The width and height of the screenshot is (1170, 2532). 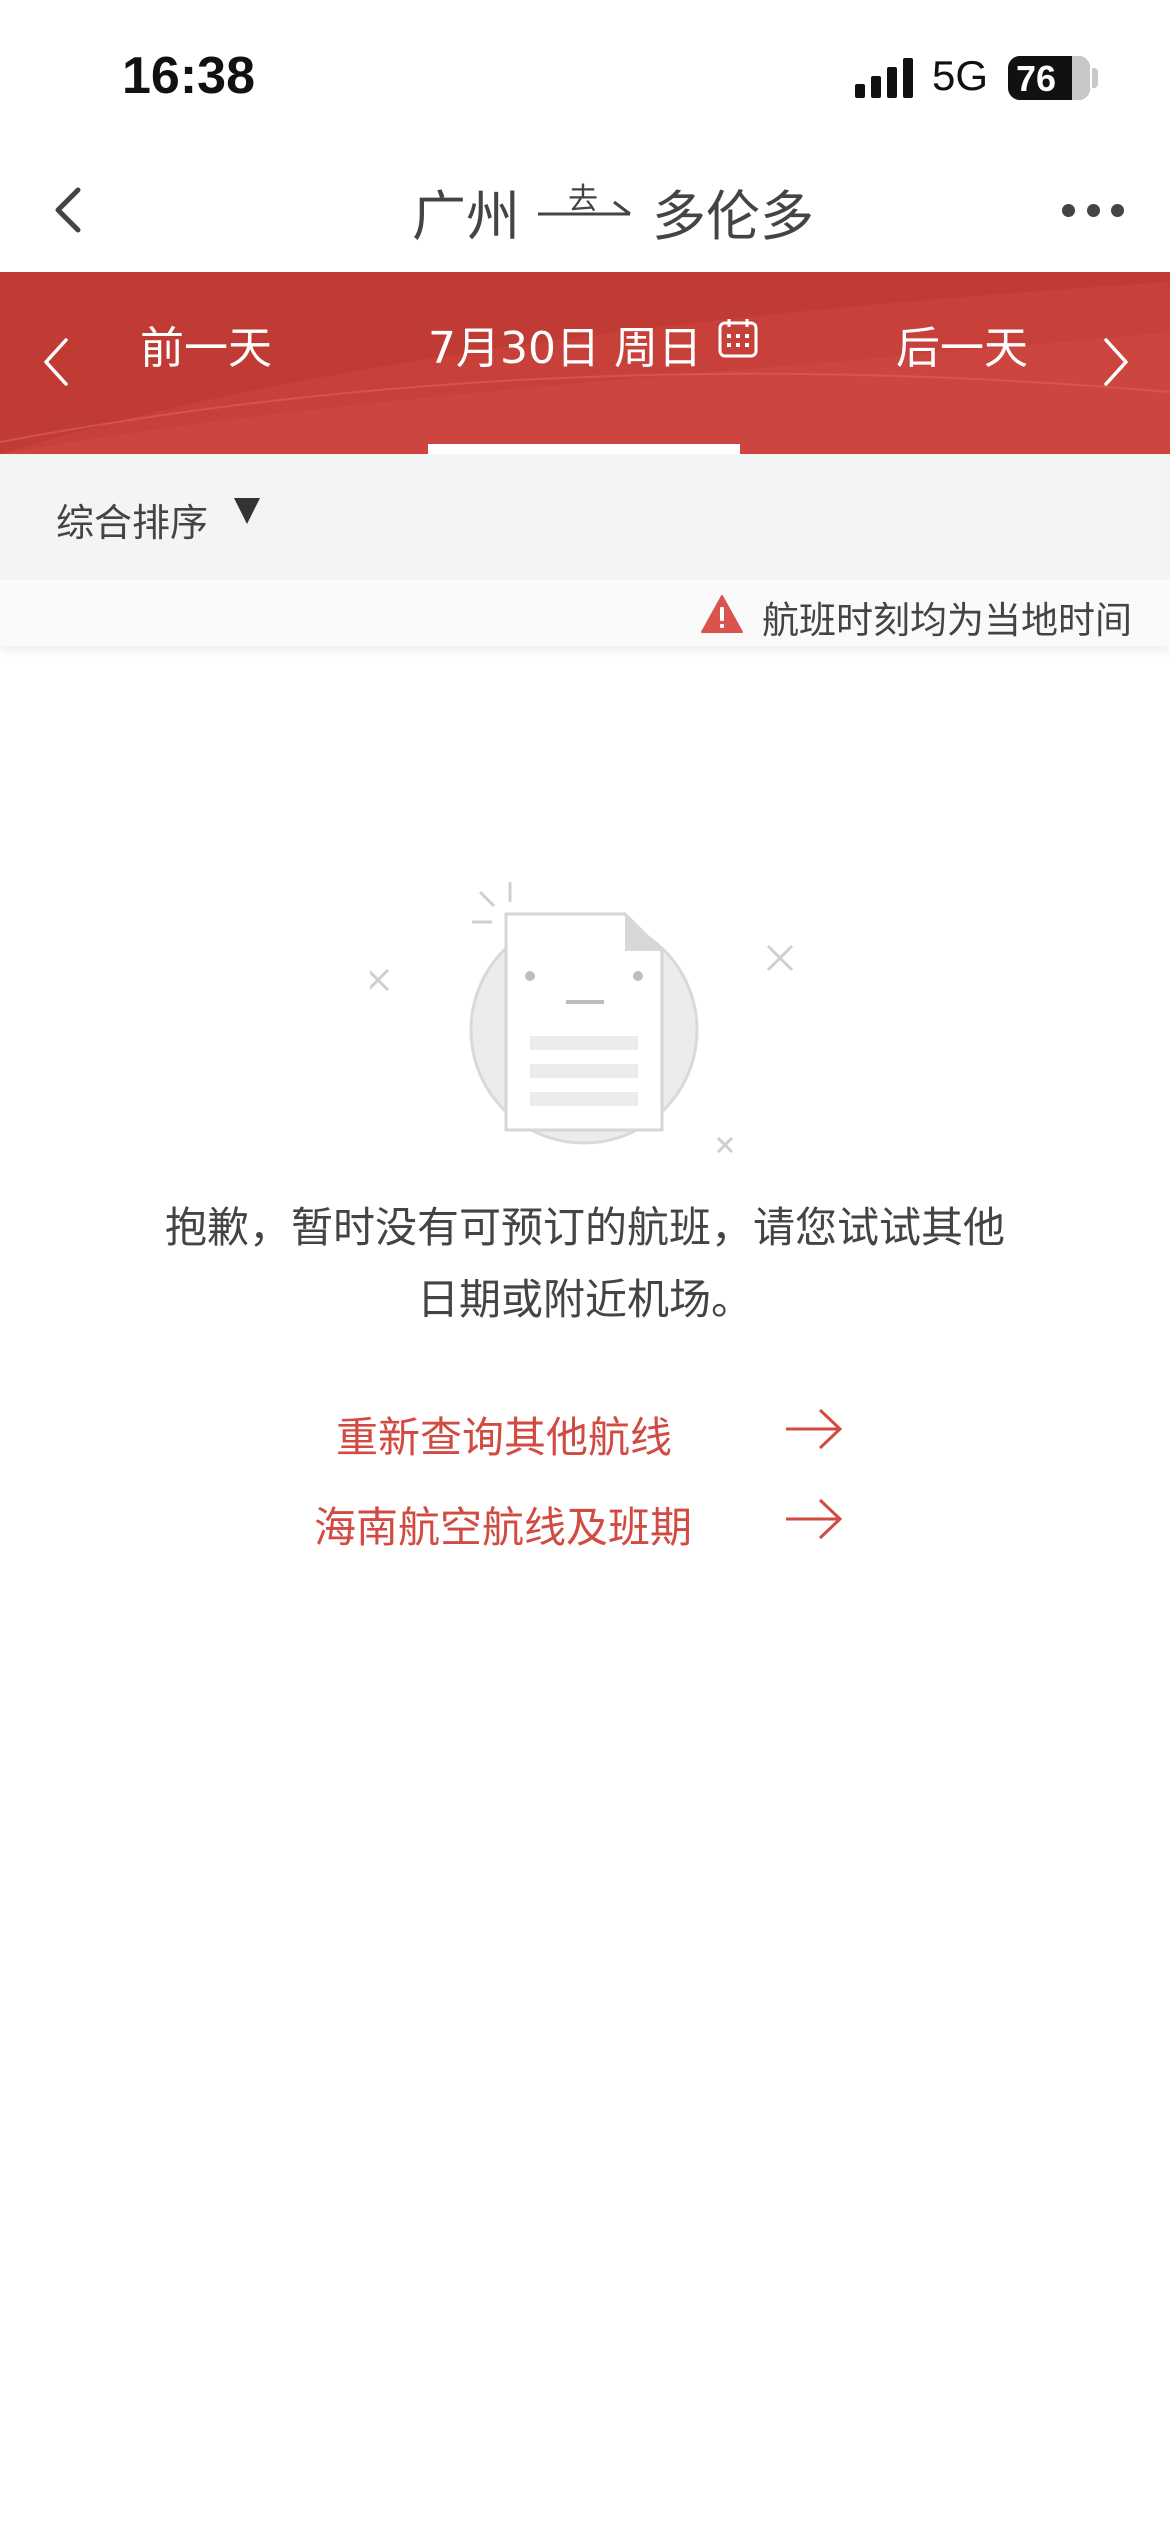 I want to click on selected-date-indicator, so click(x=584, y=449).